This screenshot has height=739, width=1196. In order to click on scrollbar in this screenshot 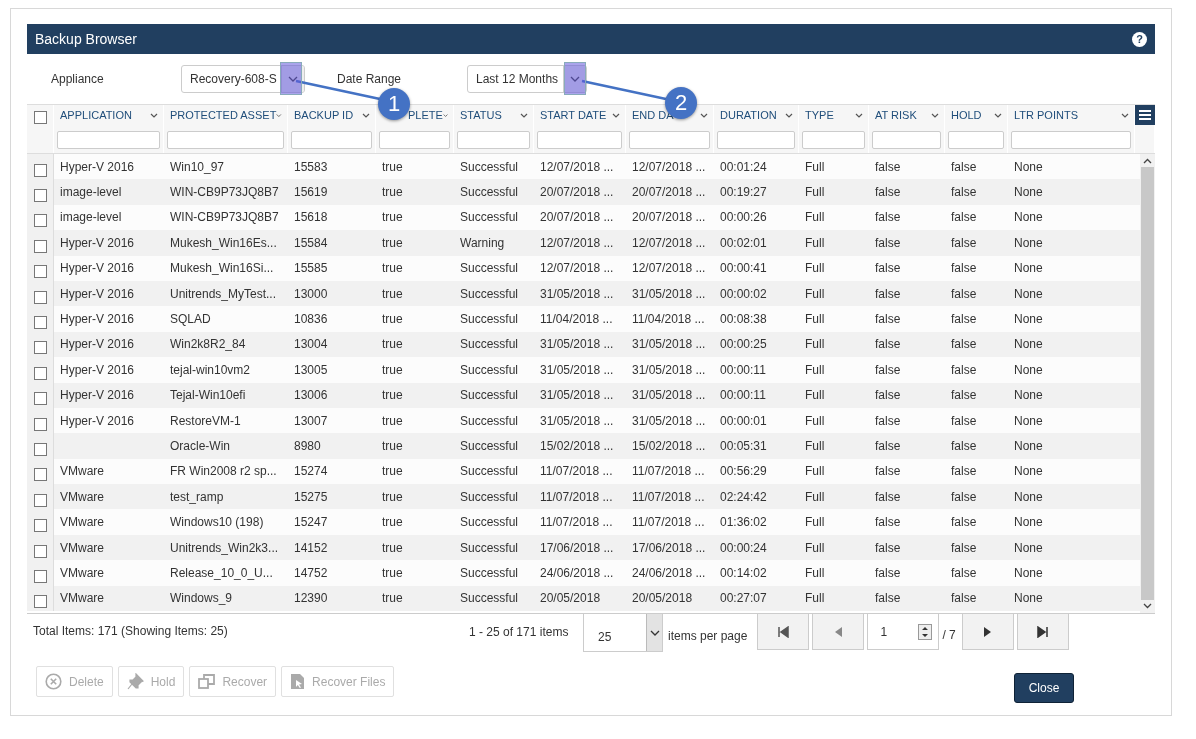, I will do `click(1147, 383)`.